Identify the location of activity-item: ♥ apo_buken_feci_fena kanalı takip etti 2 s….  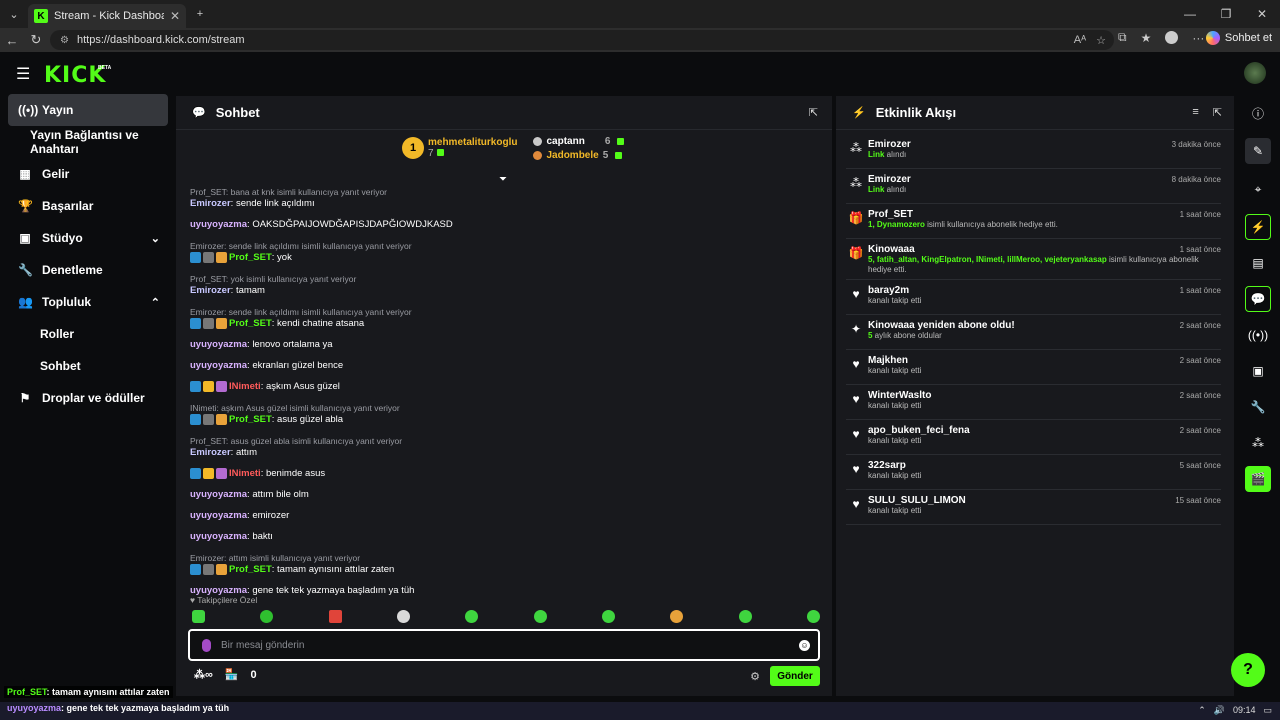
(1033, 437).